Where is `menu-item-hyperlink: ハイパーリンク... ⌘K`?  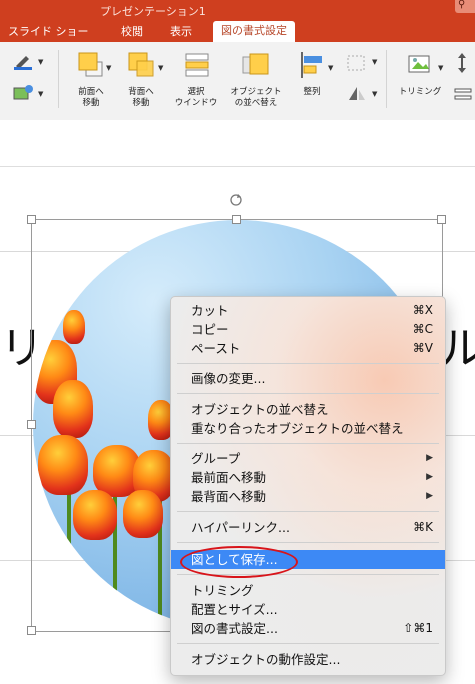
menu-item-hyperlink: ハイパーリンク... ⌘K is located at coordinates (308, 527).